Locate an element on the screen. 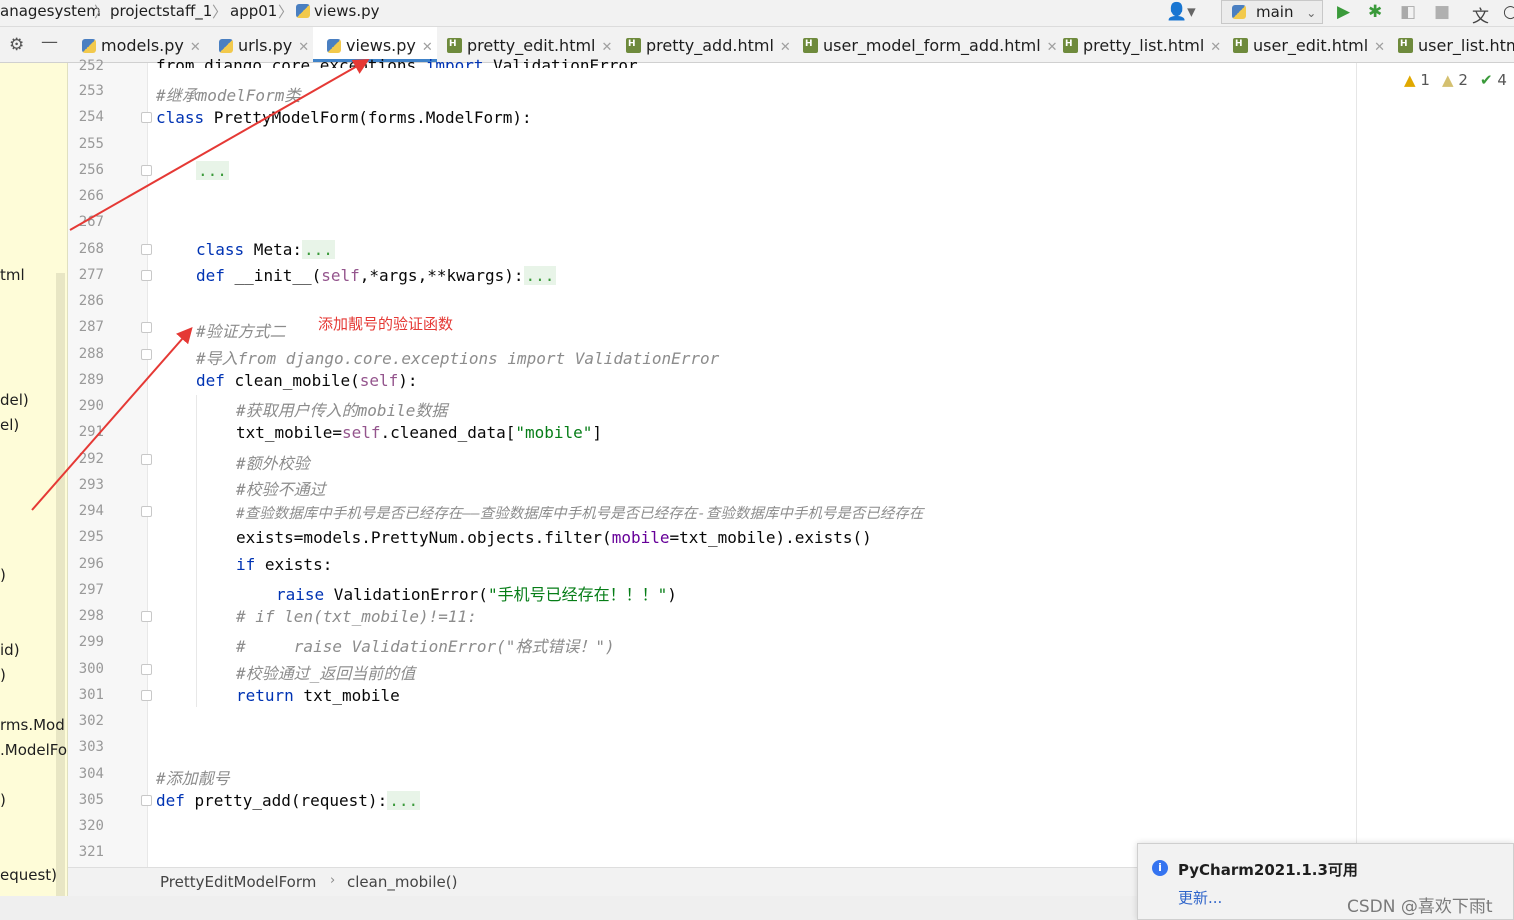 The width and height of the screenshot is (1514, 920). project-scrollbar is located at coordinates (60, 596).